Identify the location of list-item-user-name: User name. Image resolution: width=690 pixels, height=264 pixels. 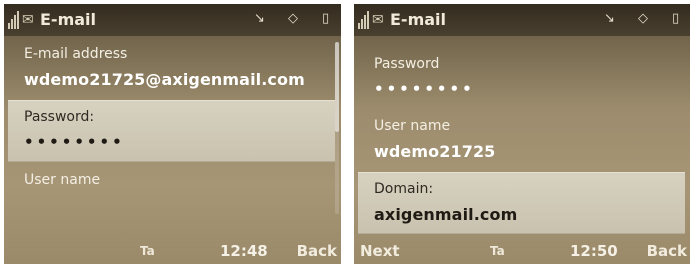
(171, 194).